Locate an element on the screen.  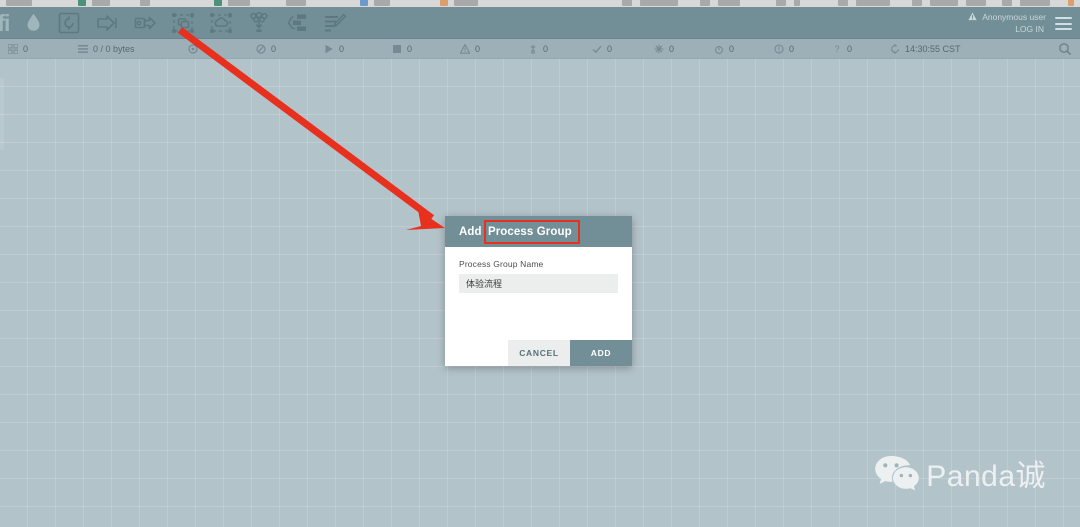
processor-icon is located at coordinates (69, 23).